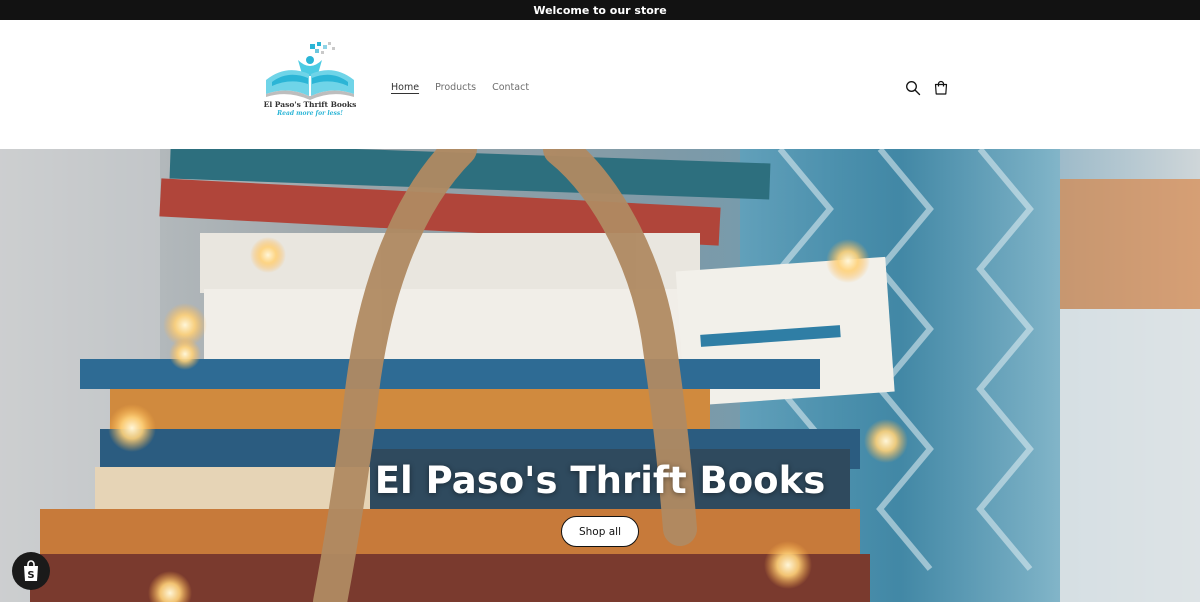 The image size is (1200, 602). I want to click on logo-store-name: El Paso's Thrift Books, so click(310, 104).